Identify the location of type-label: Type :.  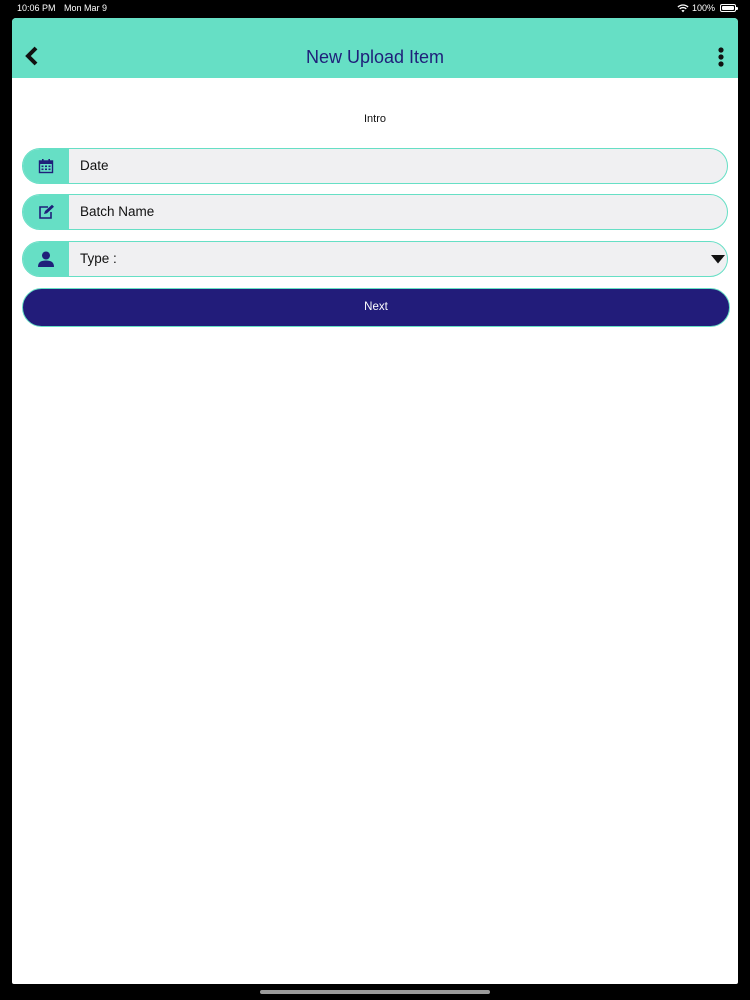
(98, 258).